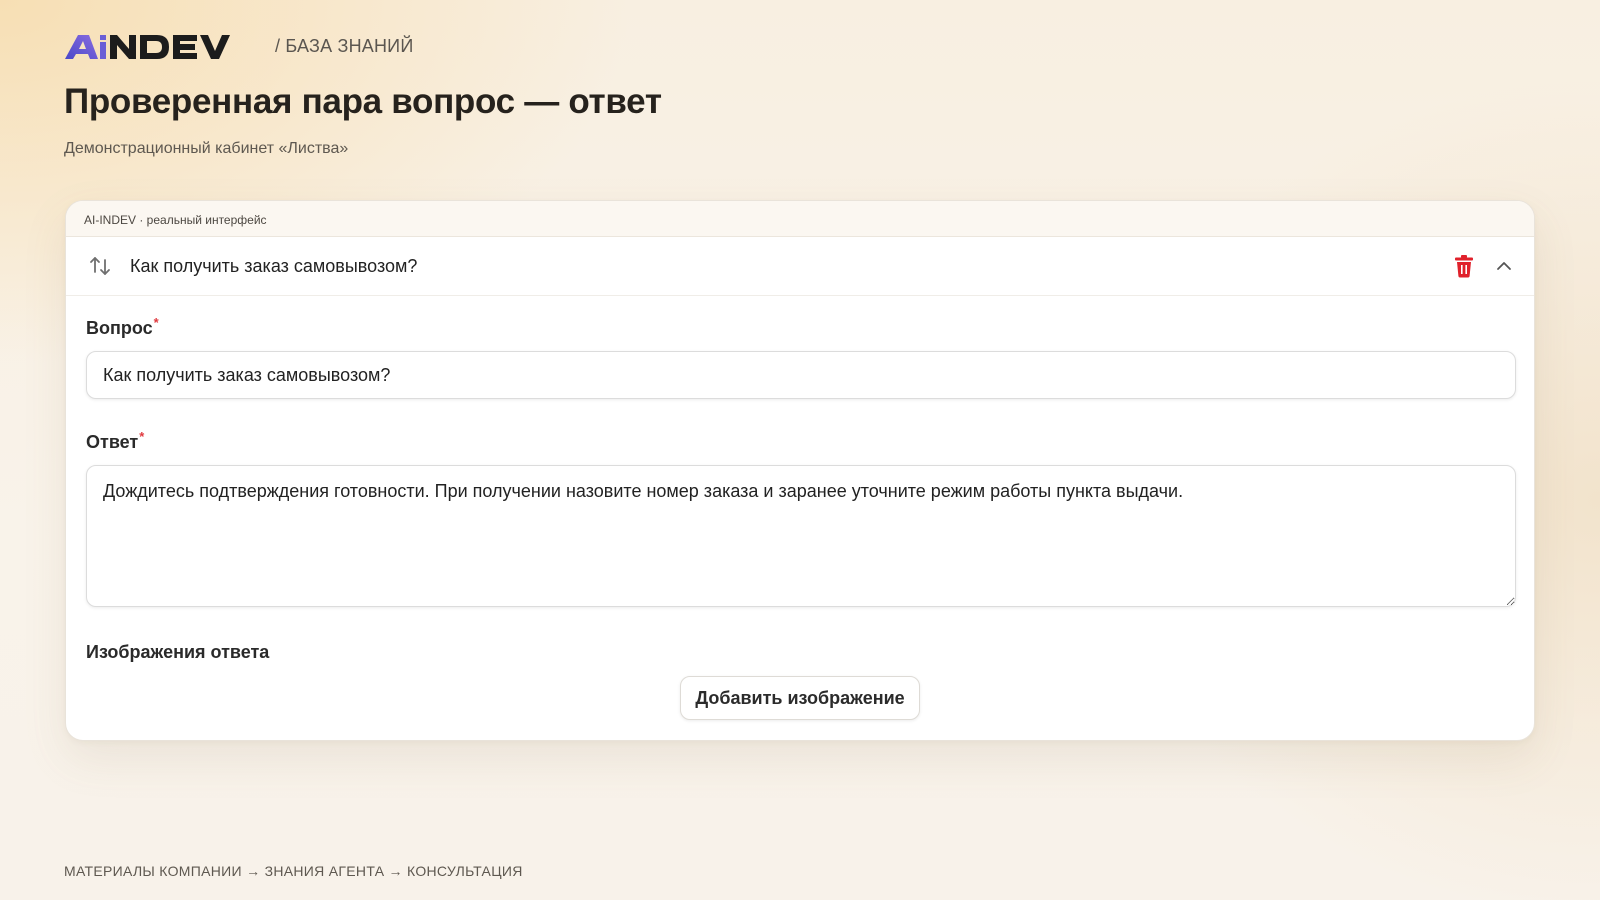 The height and width of the screenshot is (900, 1600). I want to click on aindev-logo, so click(158, 46).